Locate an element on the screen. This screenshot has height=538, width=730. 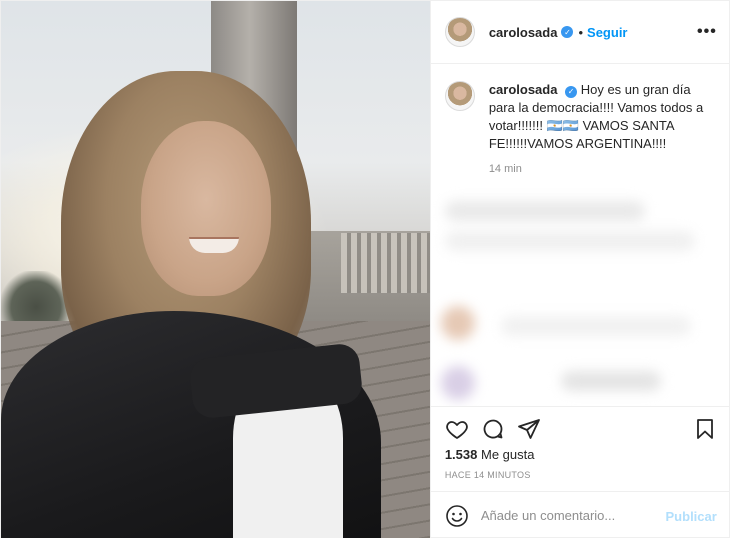
post-timestamp: HACE 14 MINUTOS is located at coordinates (487, 475).